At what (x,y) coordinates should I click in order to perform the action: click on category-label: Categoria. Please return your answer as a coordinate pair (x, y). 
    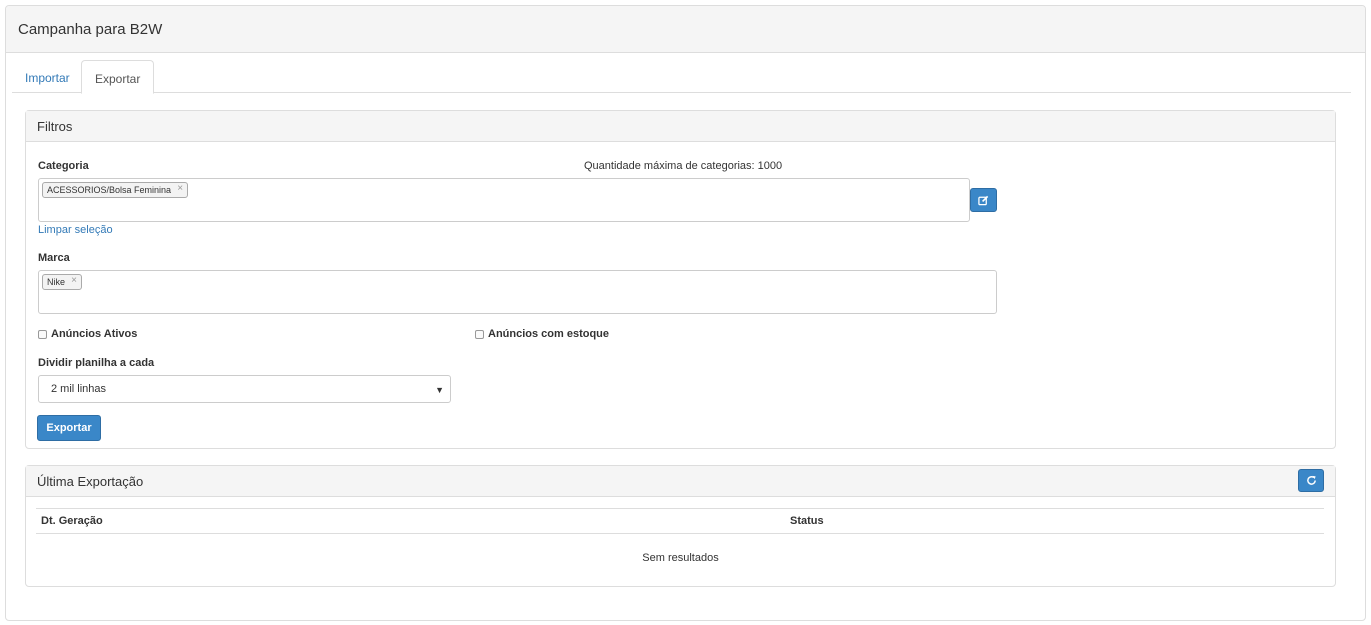
    Looking at the image, I should click on (63, 166).